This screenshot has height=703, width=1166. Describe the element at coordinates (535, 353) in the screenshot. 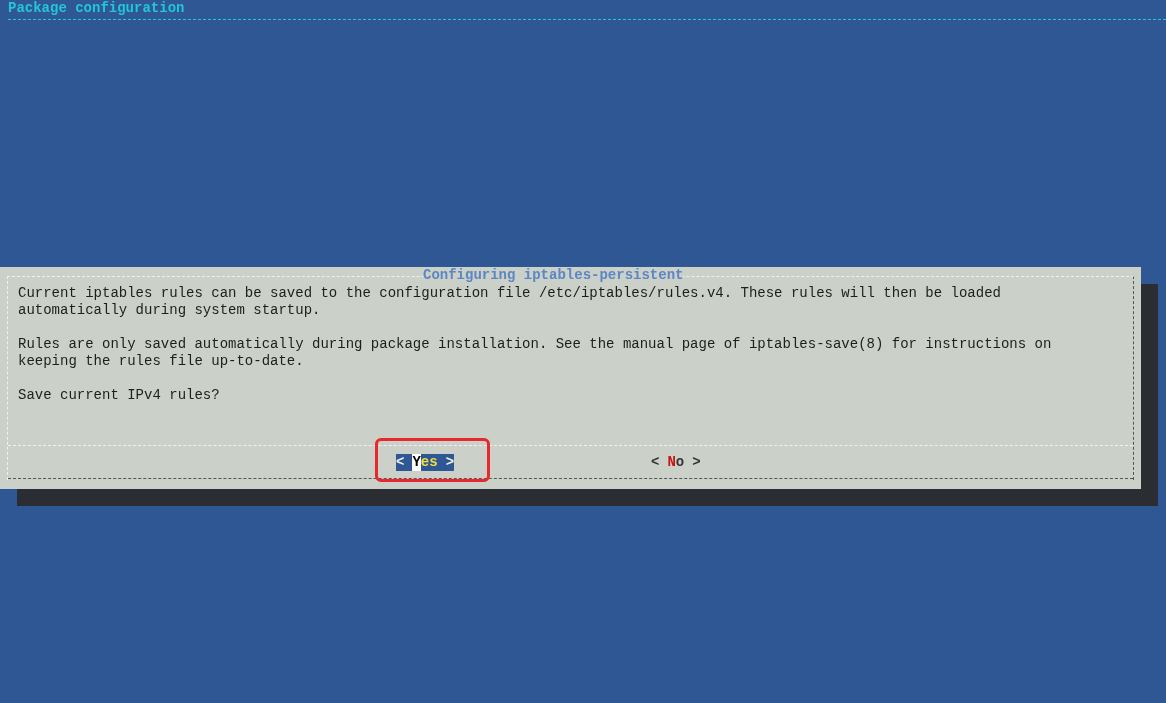

I see `message-text: Rules are only saved automatically during package installation. See the manual page of iptables-save(8) for instructions on keeping the rules file up-to-date.` at that location.